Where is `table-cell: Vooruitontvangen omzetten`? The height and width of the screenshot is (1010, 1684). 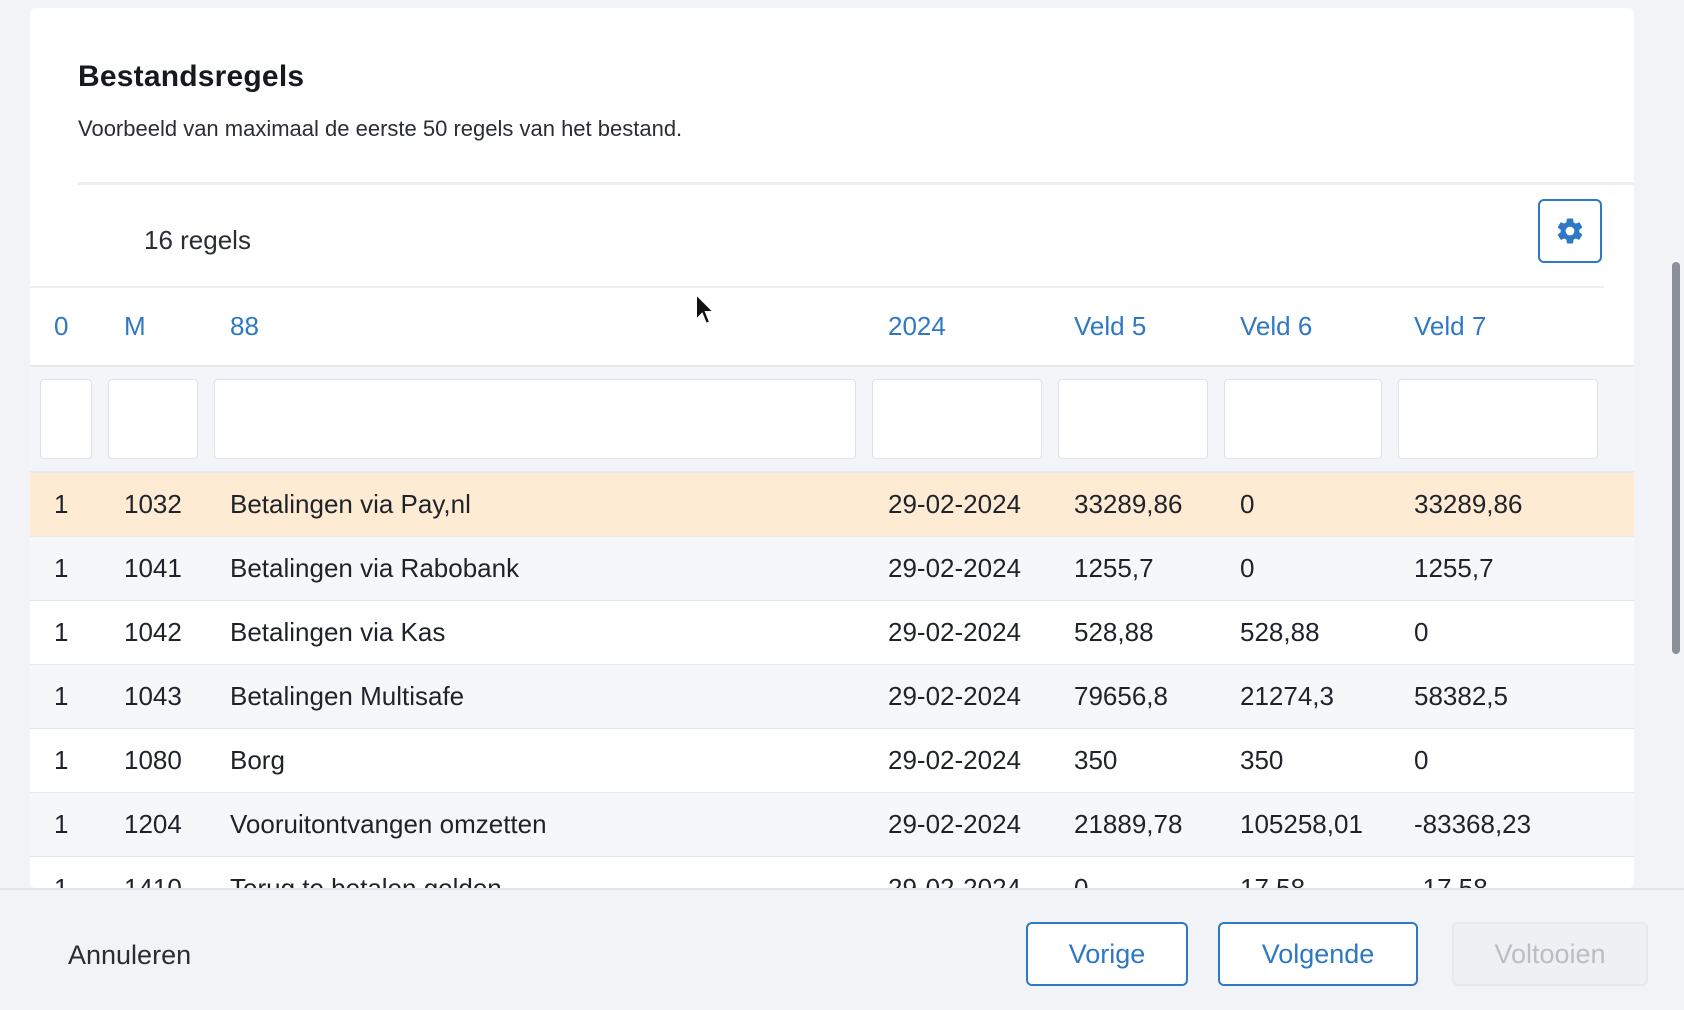 table-cell: Vooruitontvangen omzetten is located at coordinates (535, 824).